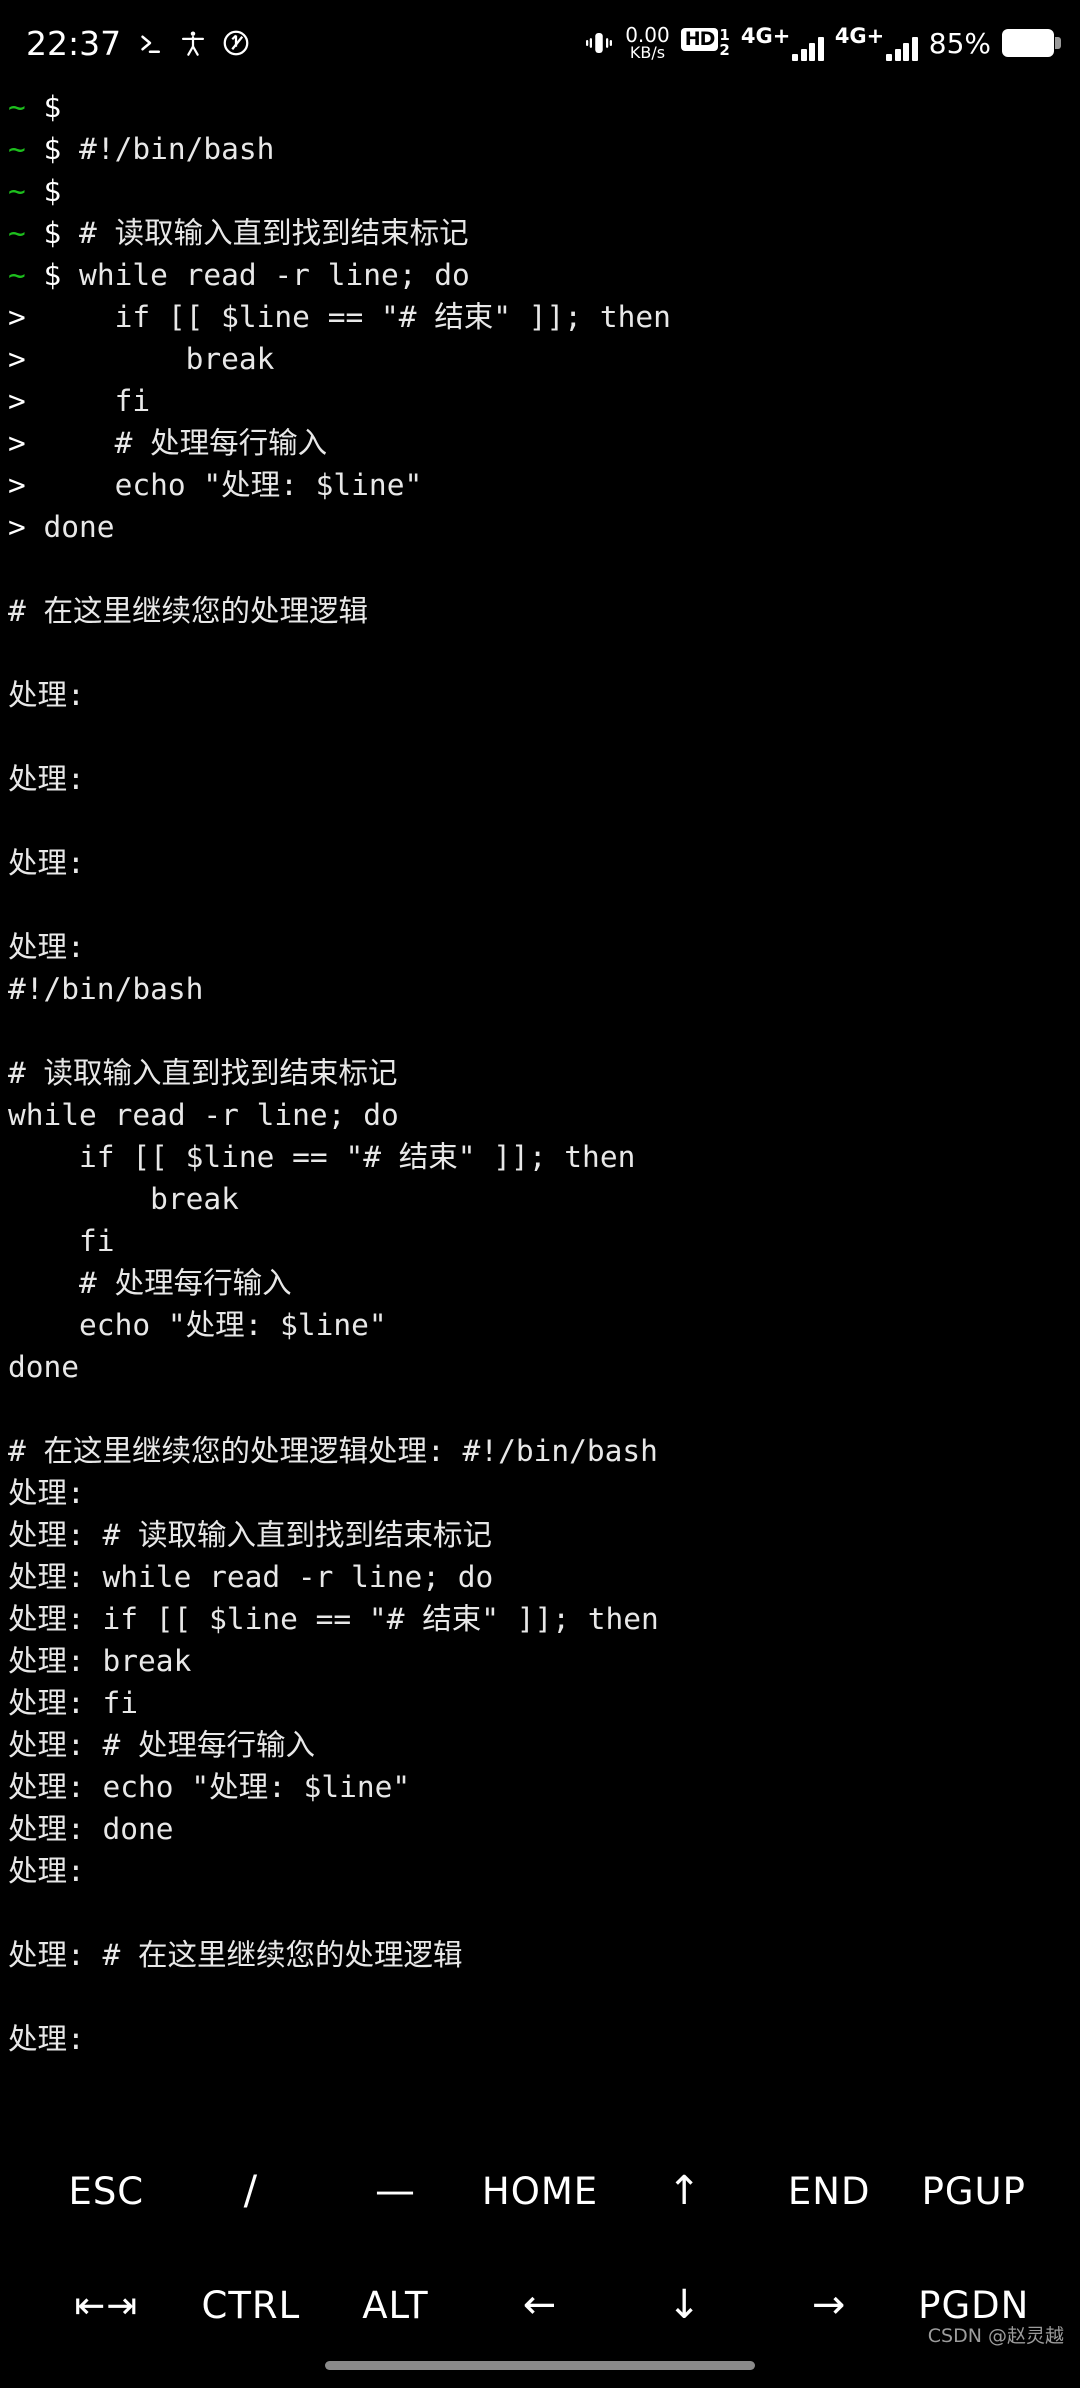  What do you see at coordinates (395, 2305) in the screenshot?
I see `key-alt: ALT` at bounding box center [395, 2305].